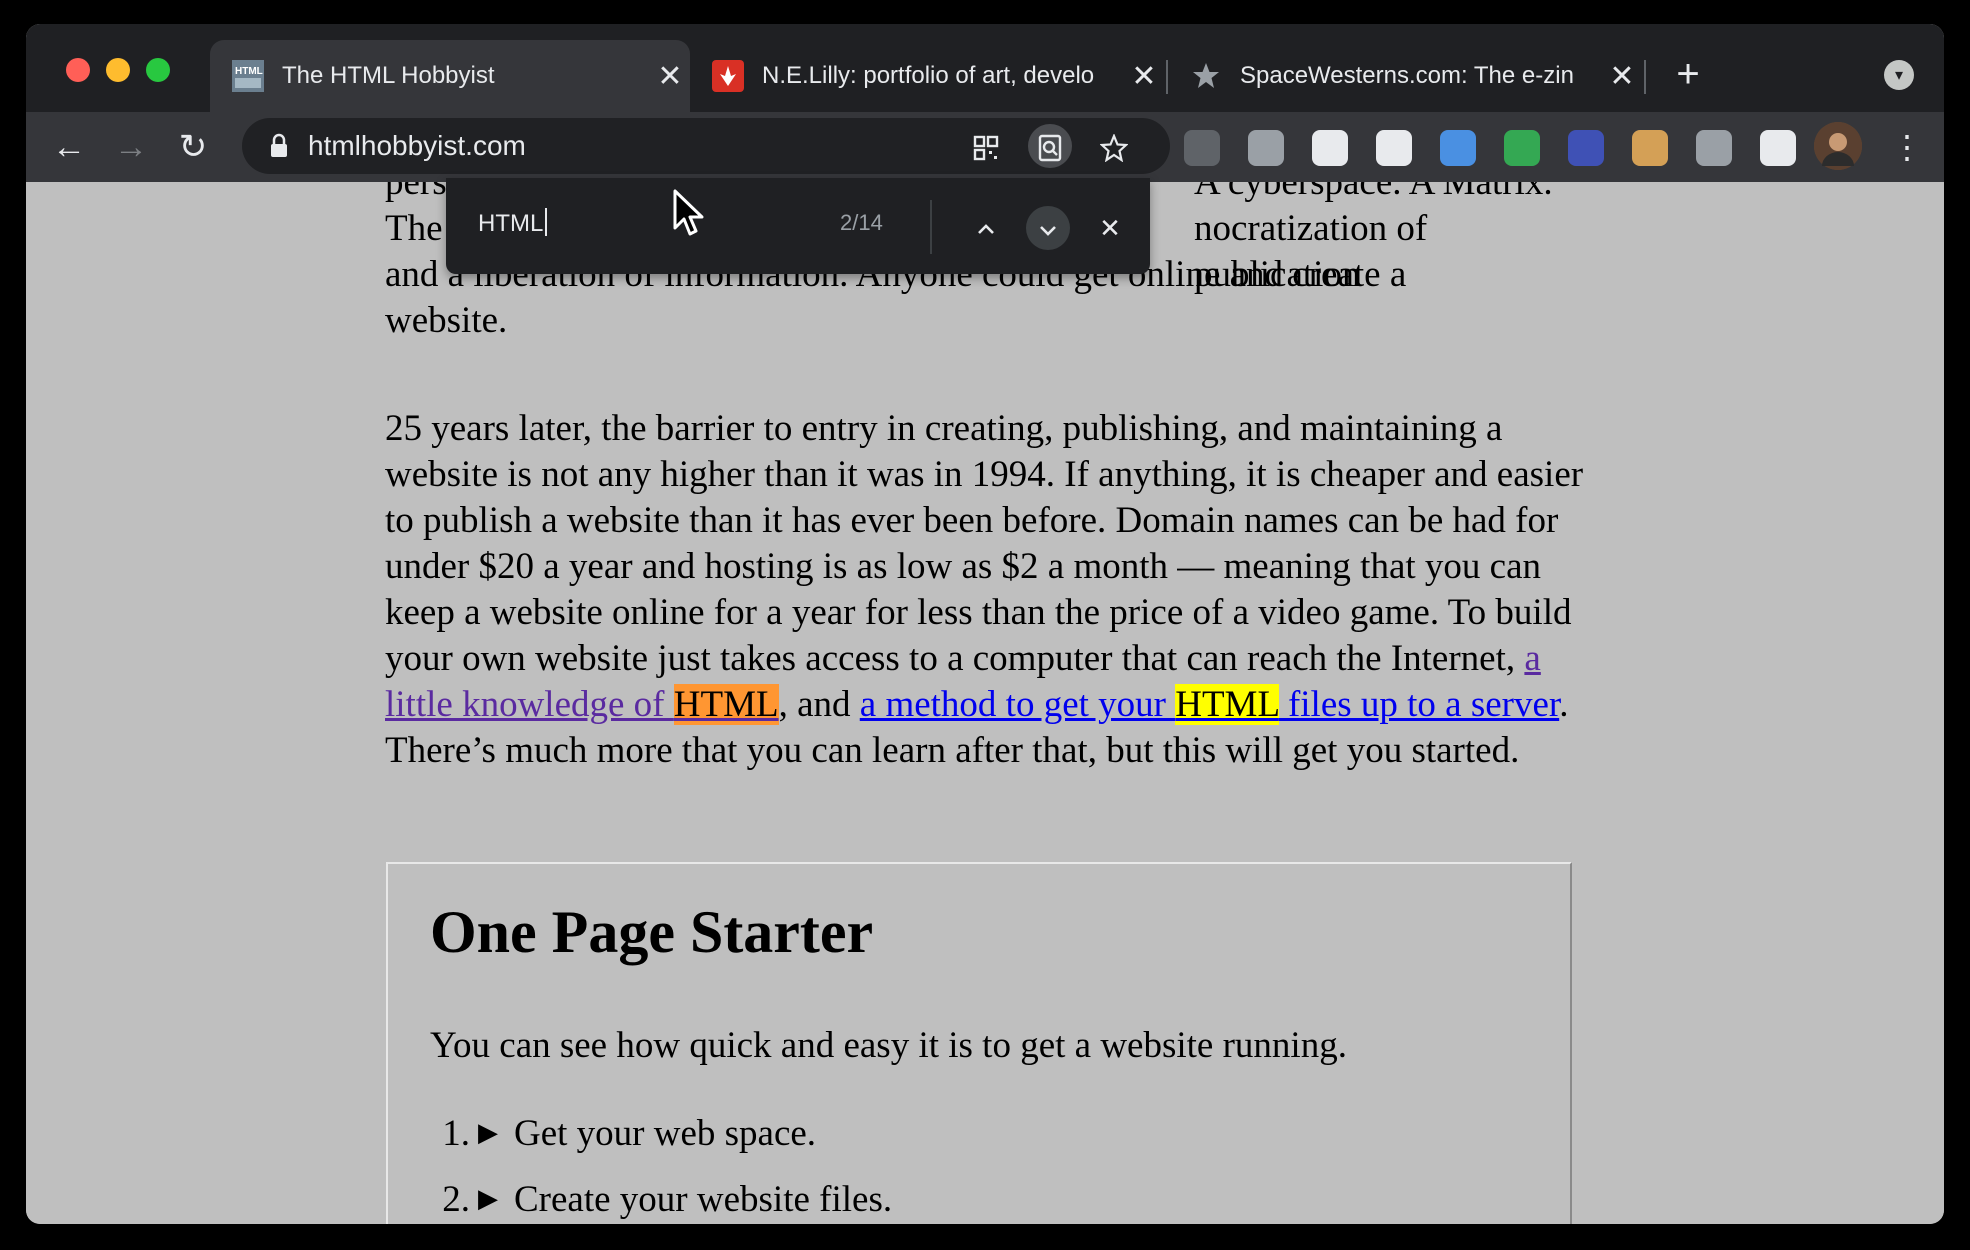 The height and width of the screenshot is (1250, 1970). I want to click on tab-spacewesterns: SpaceWesterns.com: The e-zin ✕, so click(1405, 76).